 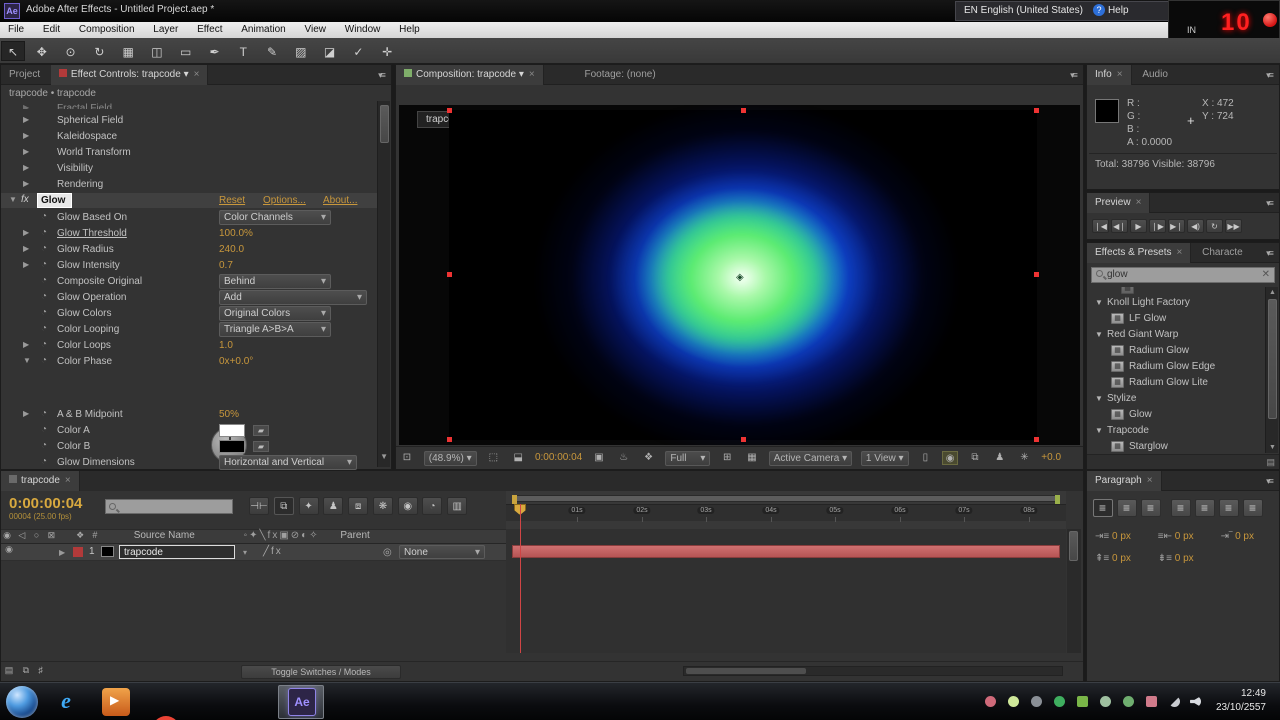 I want to click on menu-file: File, so click(x=16, y=29).